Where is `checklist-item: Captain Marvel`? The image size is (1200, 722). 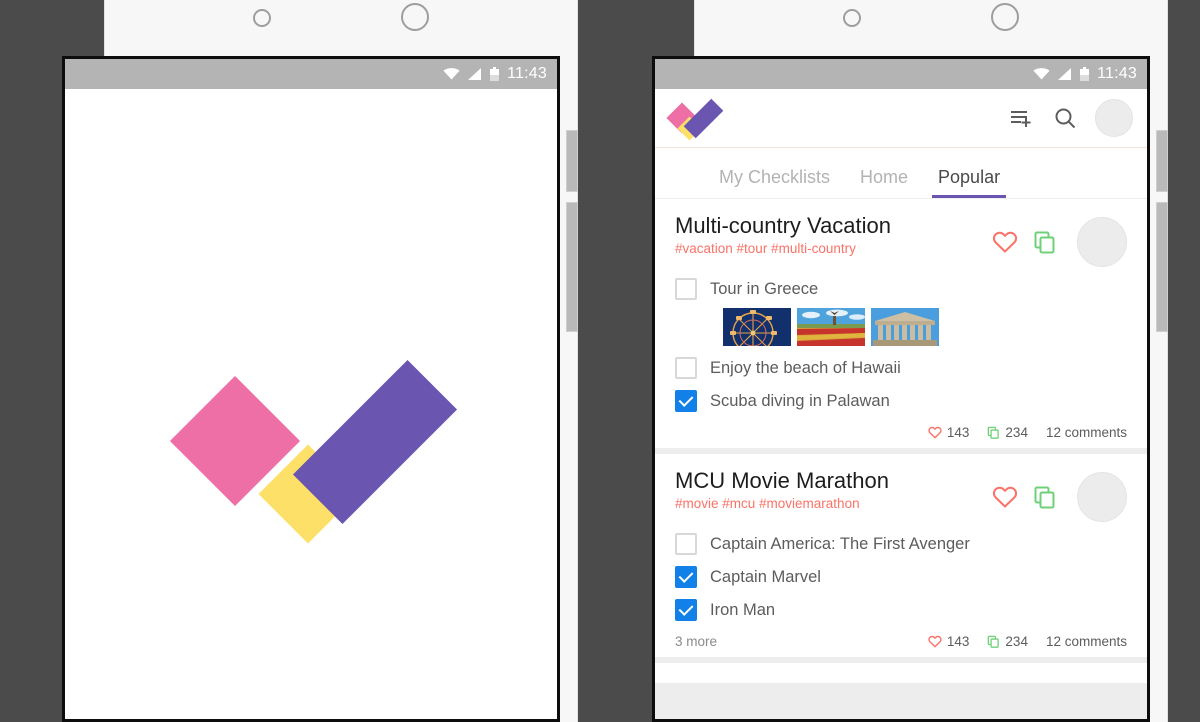 checklist-item: Captain Marvel is located at coordinates (901, 577).